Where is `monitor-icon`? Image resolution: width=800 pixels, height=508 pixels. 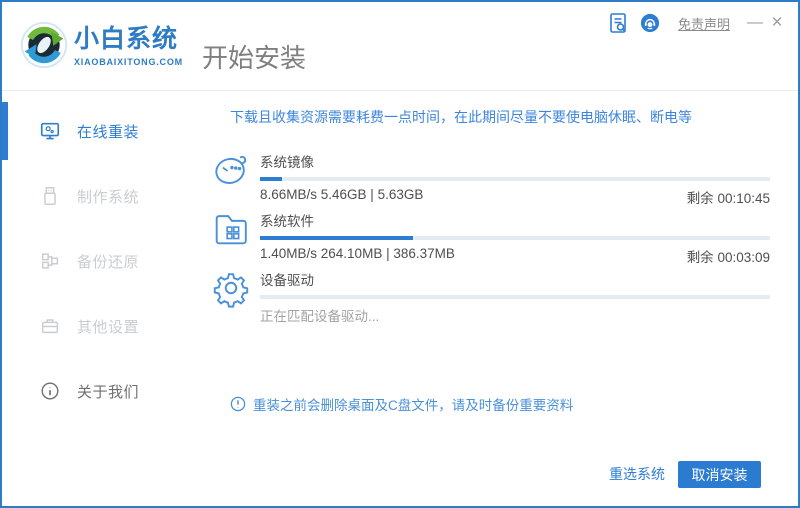 monitor-icon is located at coordinates (50, 131).